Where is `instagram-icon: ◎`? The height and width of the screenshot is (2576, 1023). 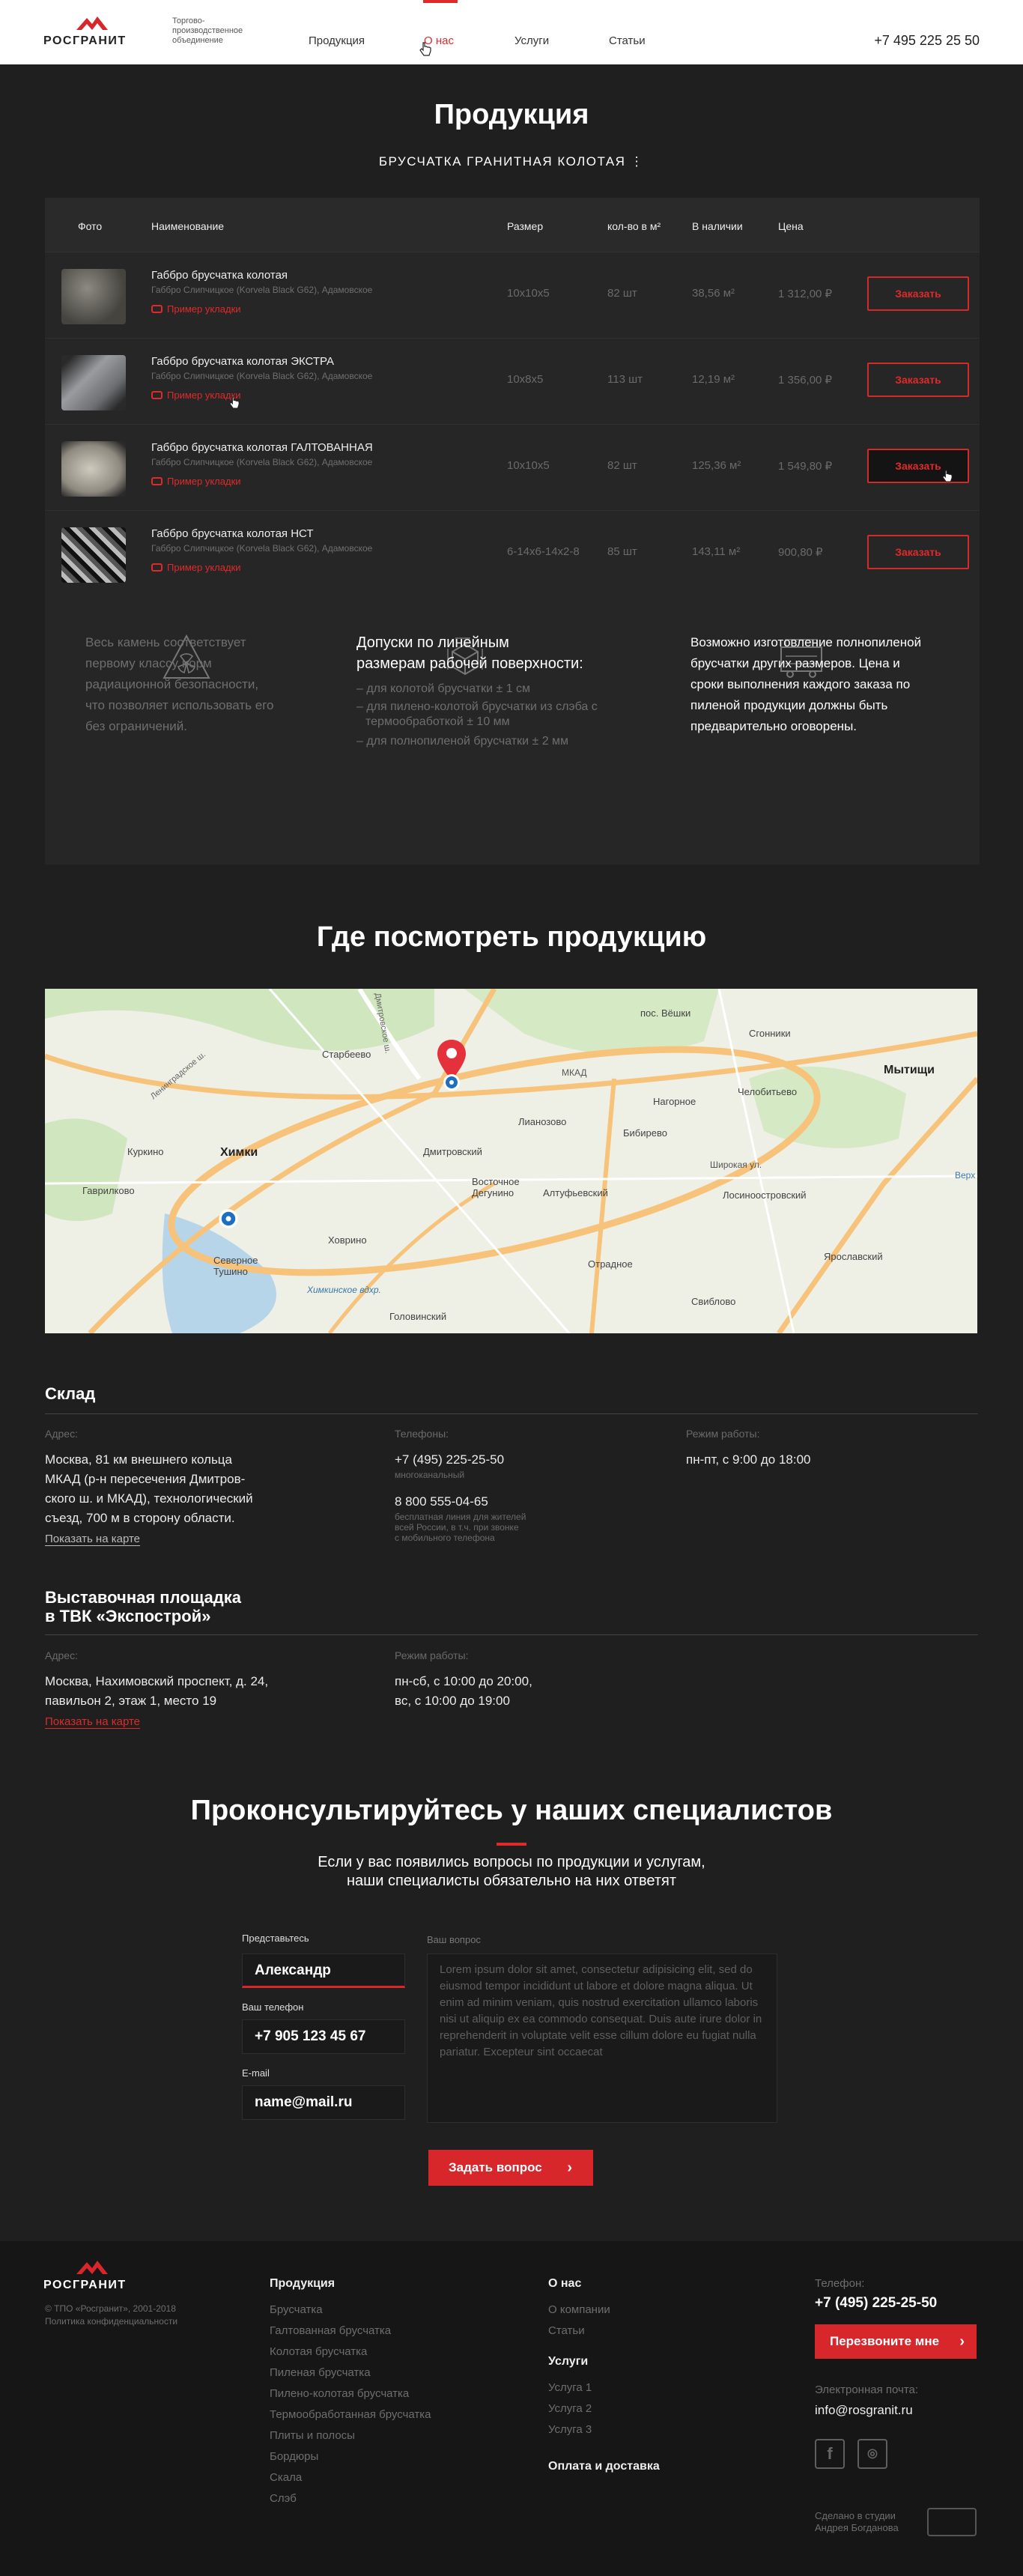 instagram-icon: ◎ is located at coordinates (872, 2454).